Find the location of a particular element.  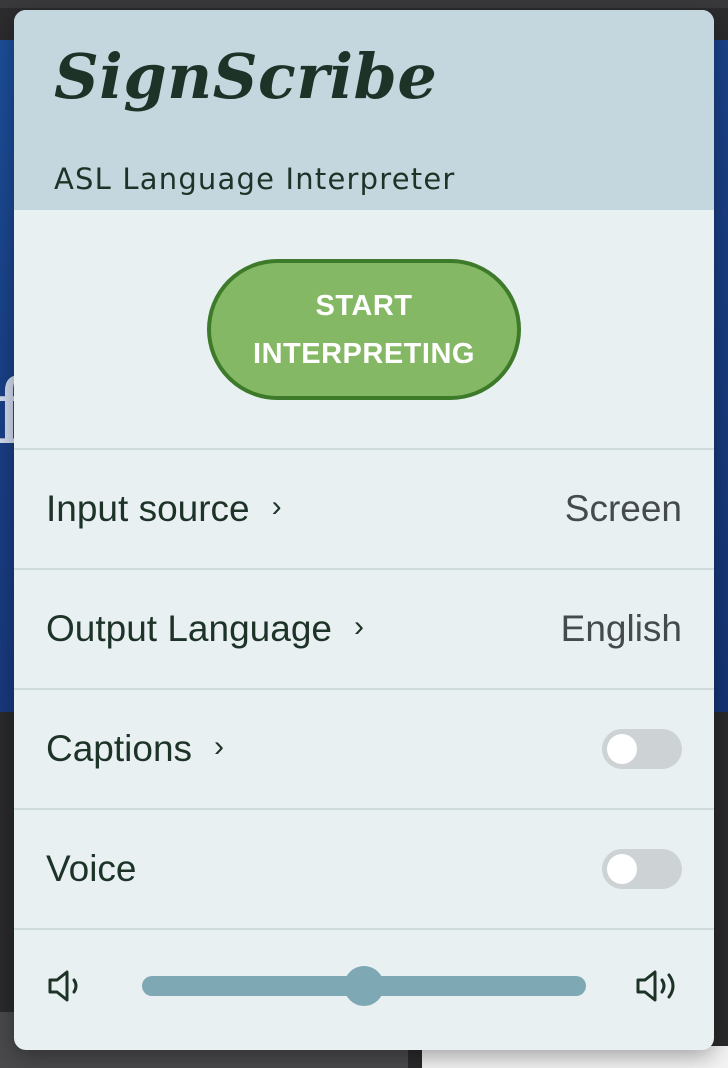

captions-label: Captions is located at coordinates (119, 748).